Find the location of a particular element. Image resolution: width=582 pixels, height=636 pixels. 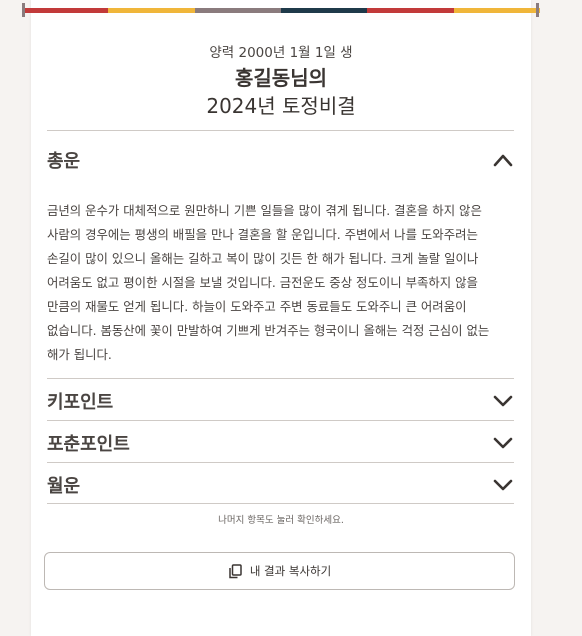

name-title: 홍길동님의 is located at coordinates (281, 78).